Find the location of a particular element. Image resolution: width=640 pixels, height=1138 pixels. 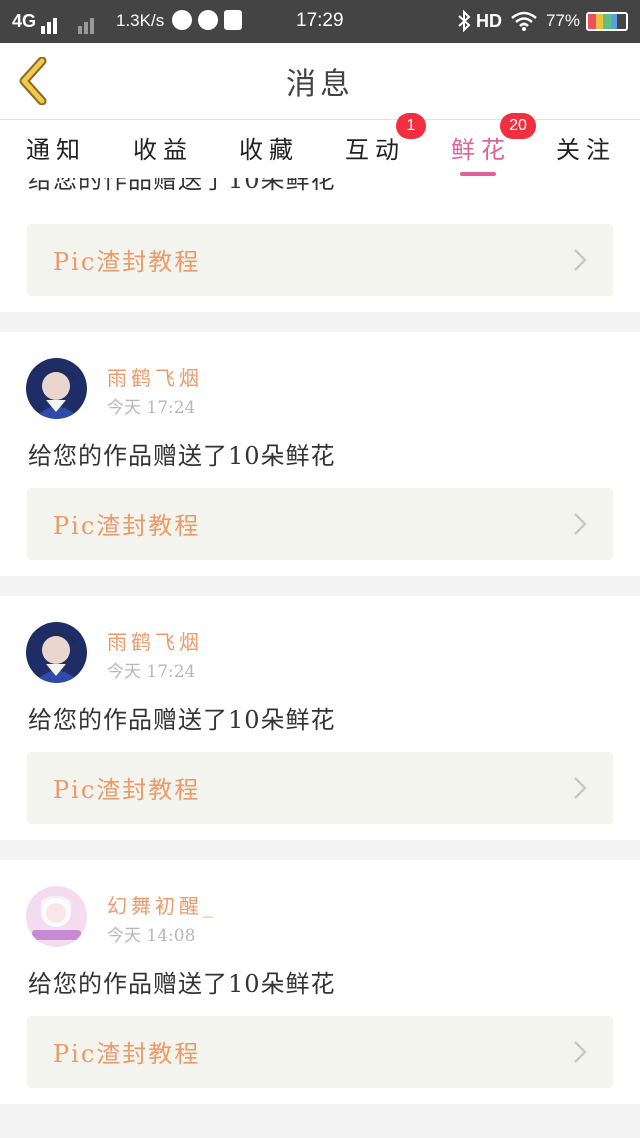

tab-flowers-badge: 20 is located at coordinates (518, 126).